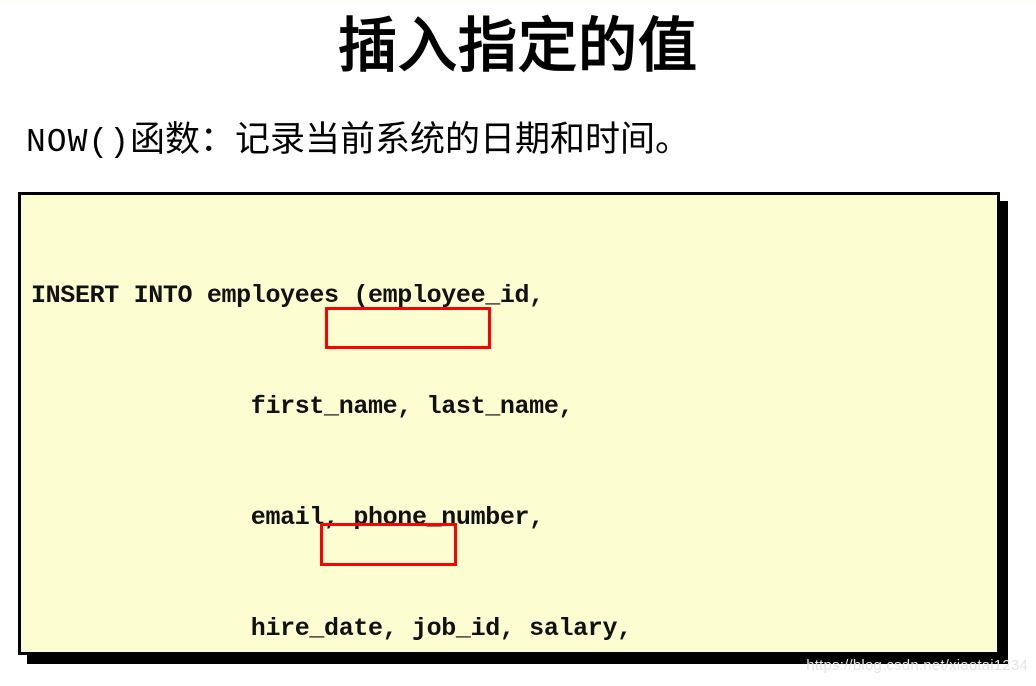 Image resolution: width=1036 pixels, height=686 pixels. What do you see at coordinates (287, 517) in the screenshot?
I see `code-line: email, phone_number,` at bounding box center [287, 517].